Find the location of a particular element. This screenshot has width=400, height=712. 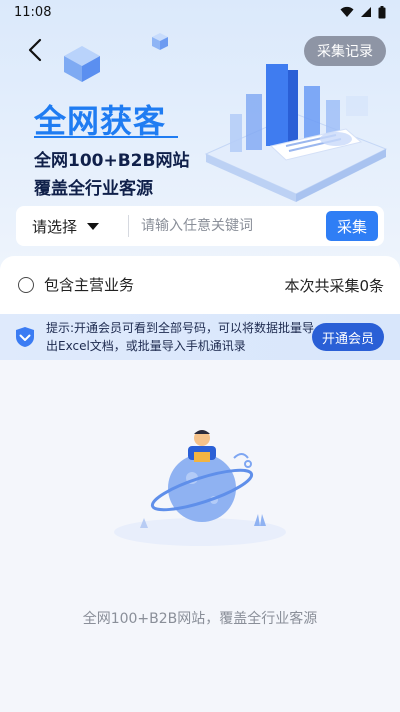

options-panel: 包含主营业务 本次共采集0条 is located at coordinates (200, 285).